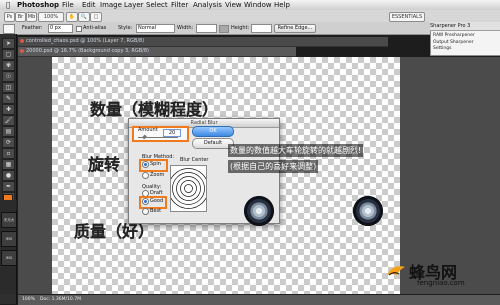 This screenshot has width=500, height=305. Describe the element at coordinates (95, 28) in the screenshot. I see `anti-alias-label: Anti-alias` at that location.